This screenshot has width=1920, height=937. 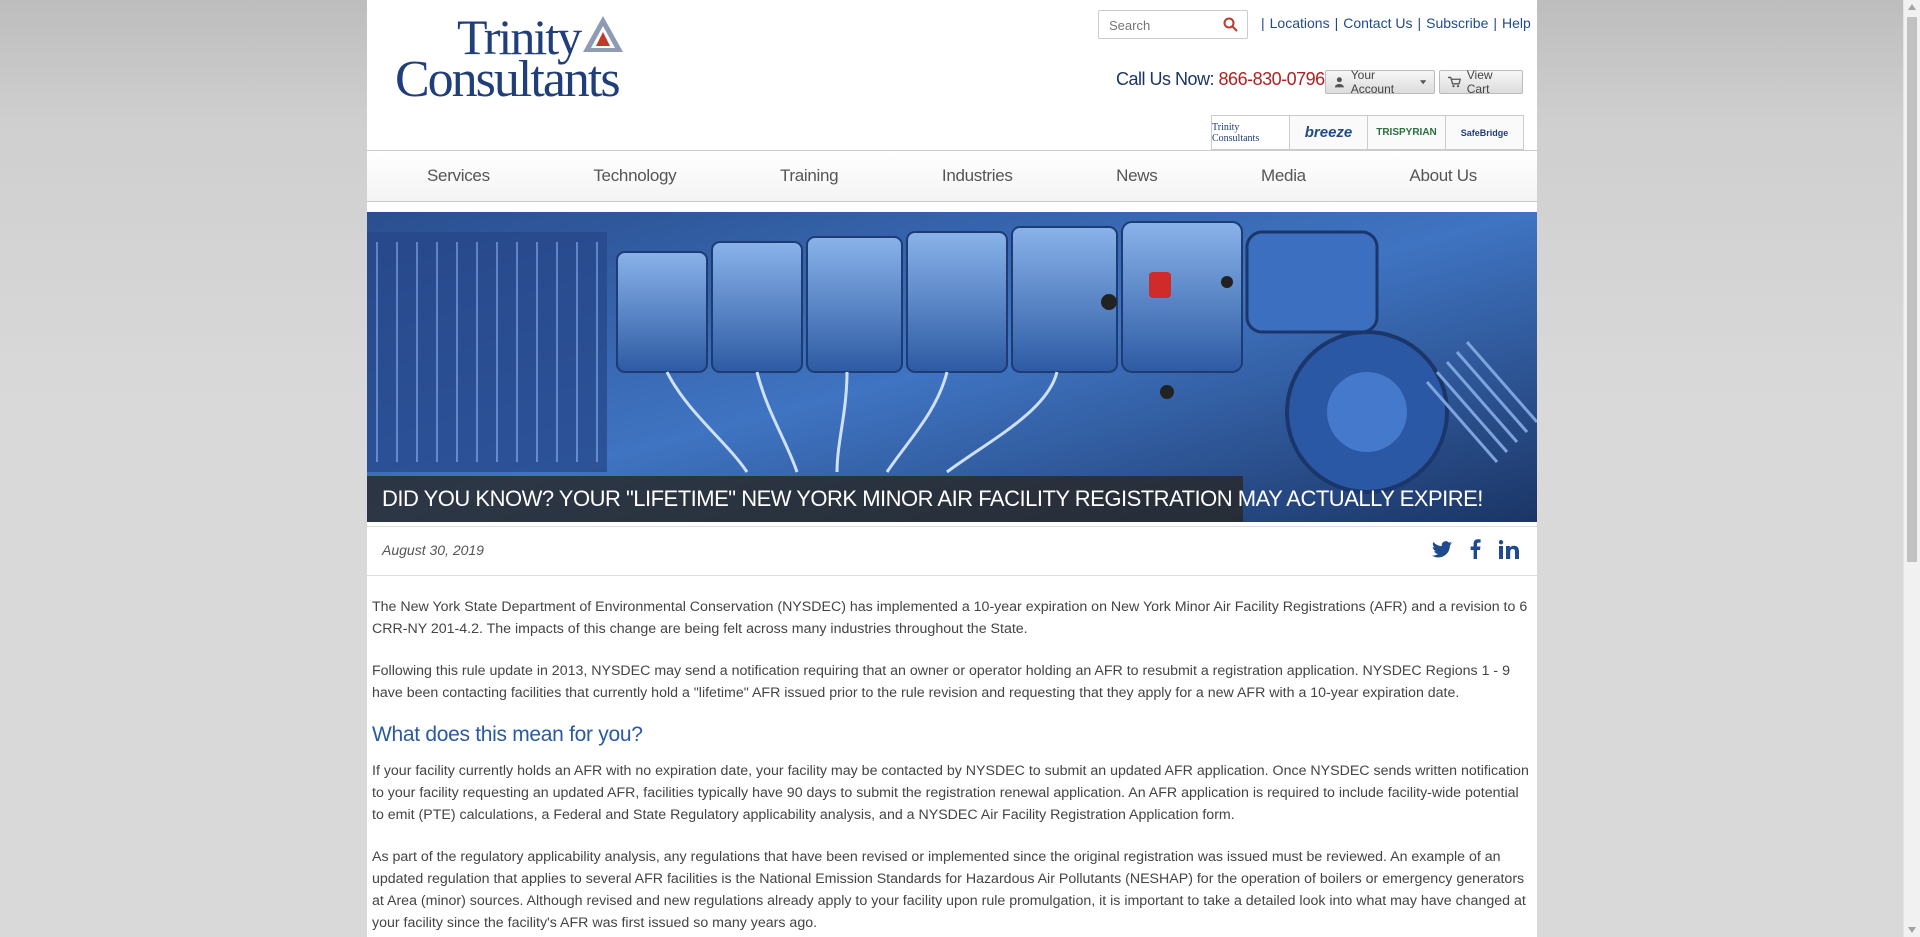 I want to click on top-links: | Locations | Contact Us | Subscribe | Help, so click(x=1396, y=23).